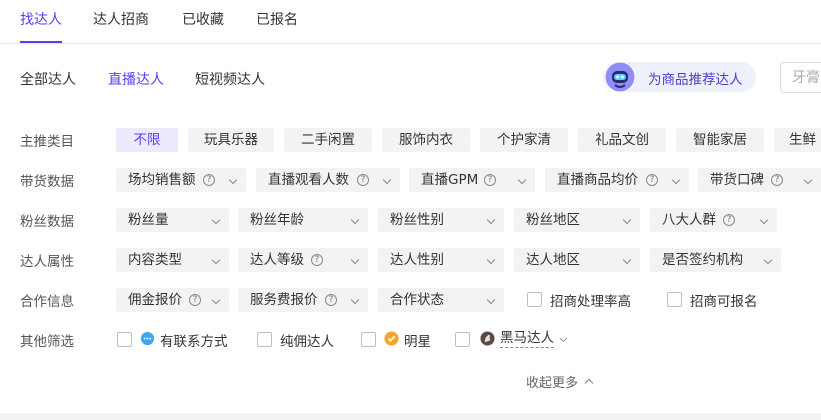 The image size is (821, 420). I want to click on live-gpm-dropdown: 直播GPM ?, so click(472, 180).